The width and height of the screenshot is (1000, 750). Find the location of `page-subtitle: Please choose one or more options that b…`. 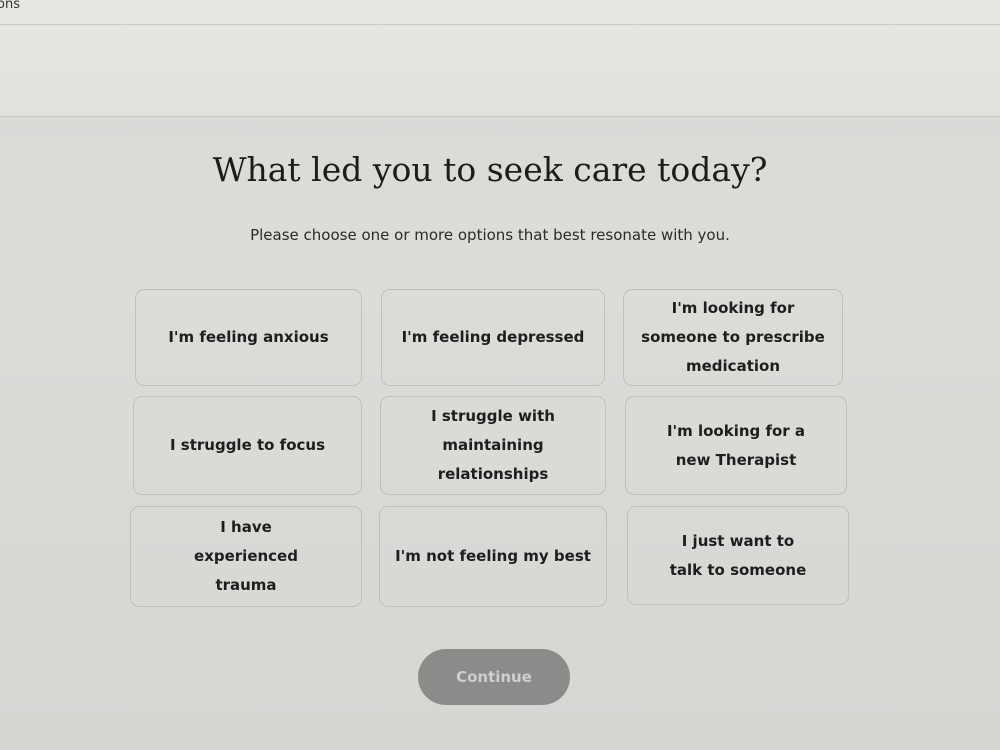

page-subtitle: Please choose one or more options that b… is located at coordinates (490, 235).